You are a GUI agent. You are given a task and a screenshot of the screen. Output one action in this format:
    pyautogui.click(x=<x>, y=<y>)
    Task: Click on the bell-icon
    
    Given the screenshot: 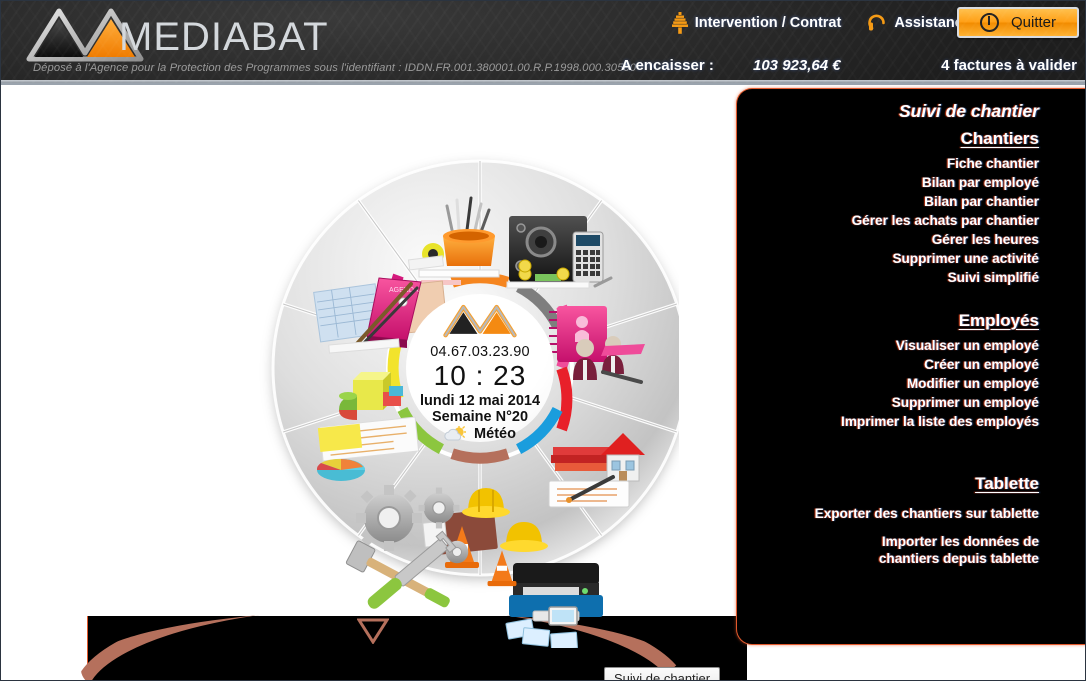 What is the action you would take?
    pyautogui.click(x=679, y=23)
    